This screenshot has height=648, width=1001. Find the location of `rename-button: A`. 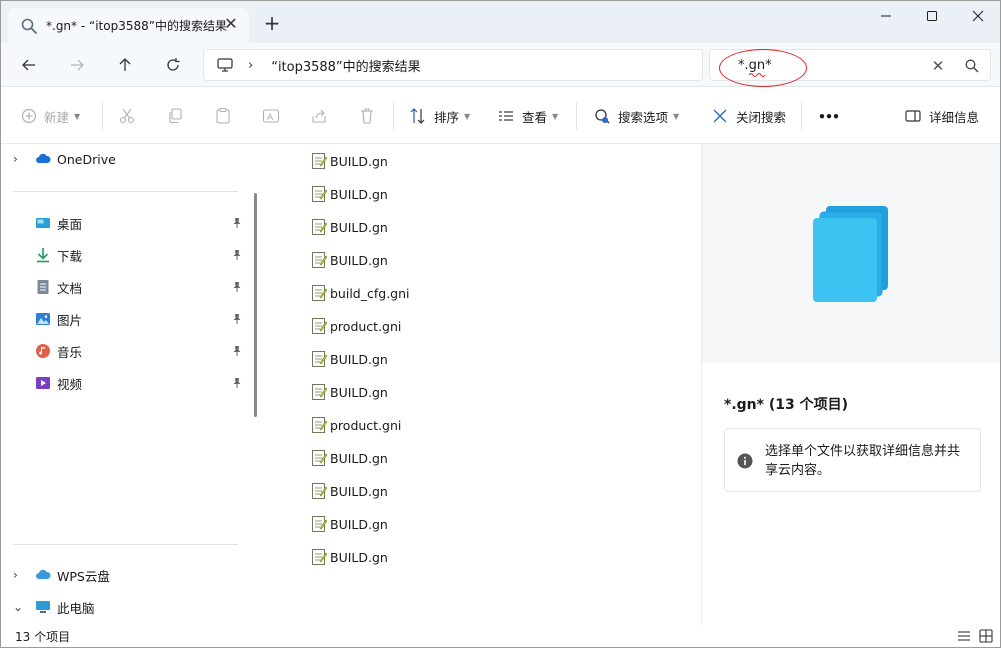

rename-button: A is located at coordinates (274, 116).